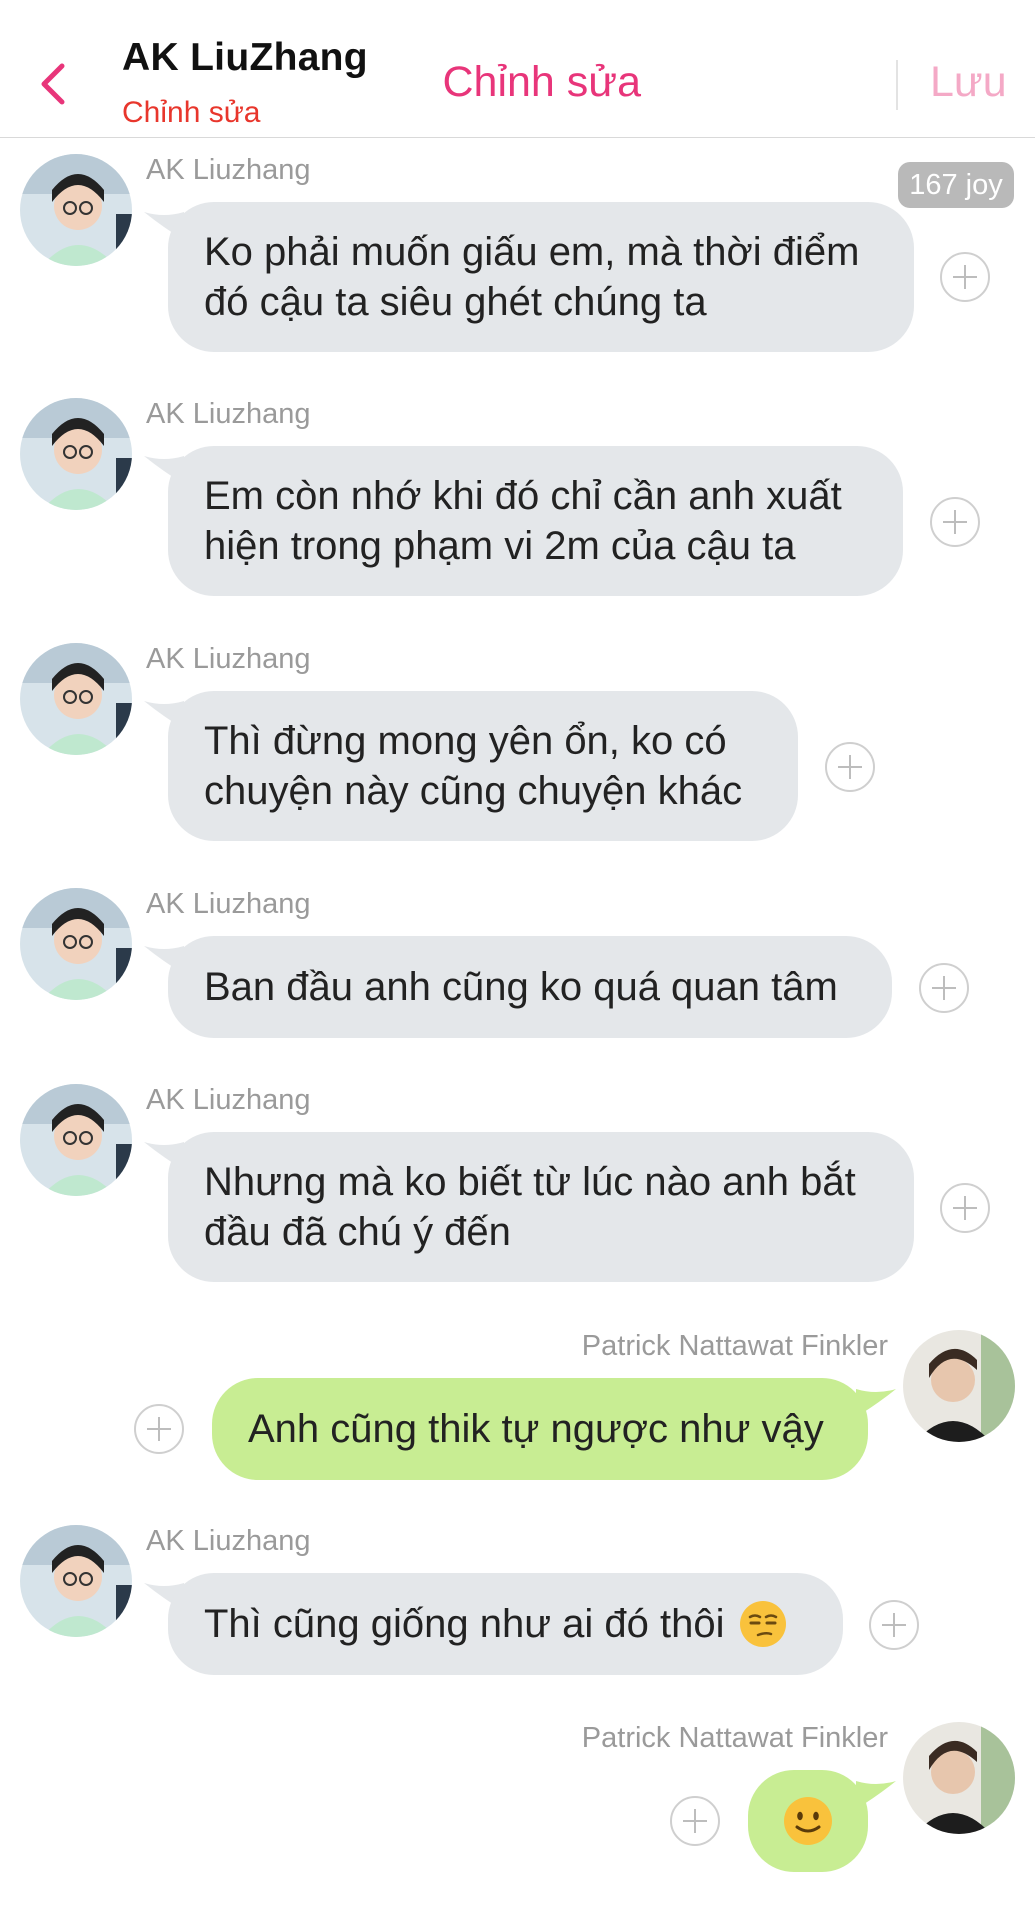  What do you see at coordinates (191, 112) in the screenshot?
I see `page-subtitle: Chỉnh sửa` at bounding box center [191, 112].